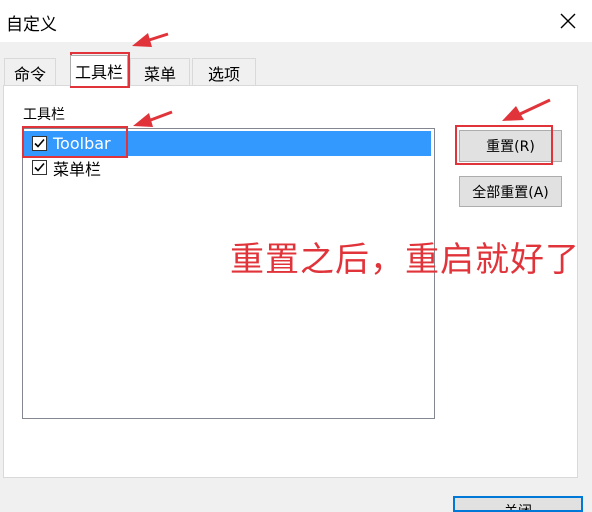 The width and height of the screenshot is (592, 512). What do you see at coordinates (405, 260) in the screenshot?
I see `annotation-text: 重置之后，重启就好了` at bounding box center [405, 260].